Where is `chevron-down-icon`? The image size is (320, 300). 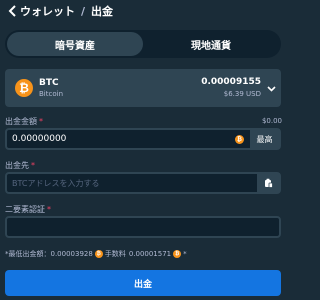
chevron-down-icon is located at coordinates (271, 88).